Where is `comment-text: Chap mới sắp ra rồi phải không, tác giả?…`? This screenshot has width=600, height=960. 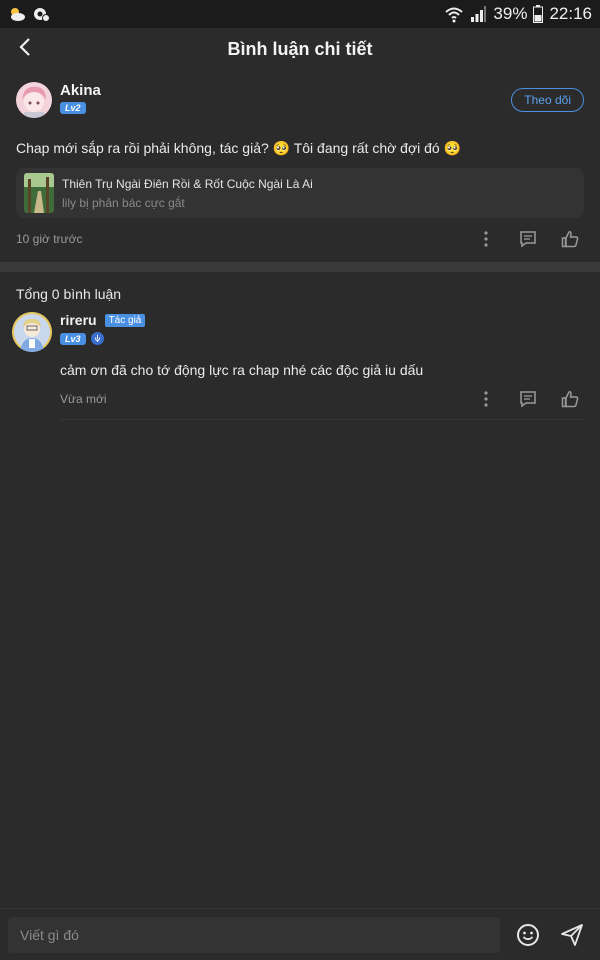
comment-text: Chap mới sắp ra rồi phải không, tác giả?… is located at coordinates (239, 148).